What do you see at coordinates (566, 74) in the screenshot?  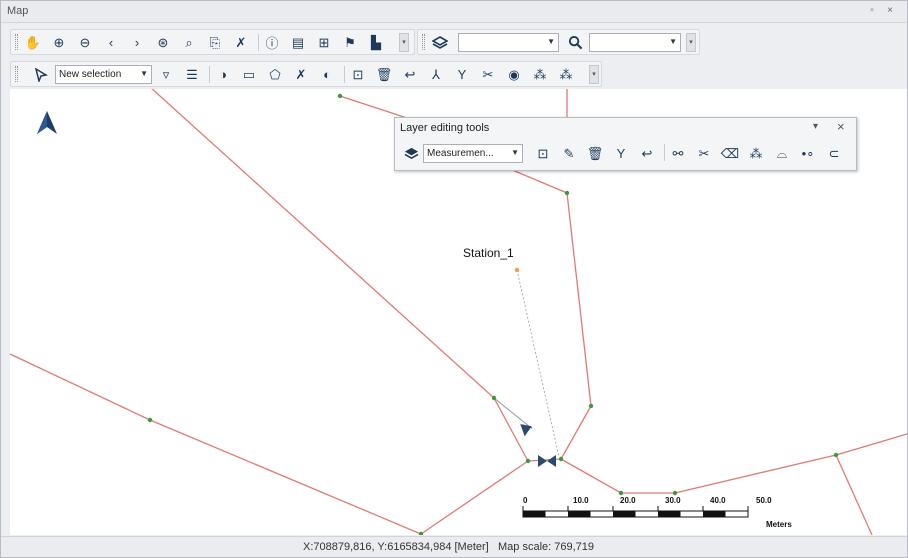 I see `vertex-edit-icon: ⁂` at bounding box center [566, 74].